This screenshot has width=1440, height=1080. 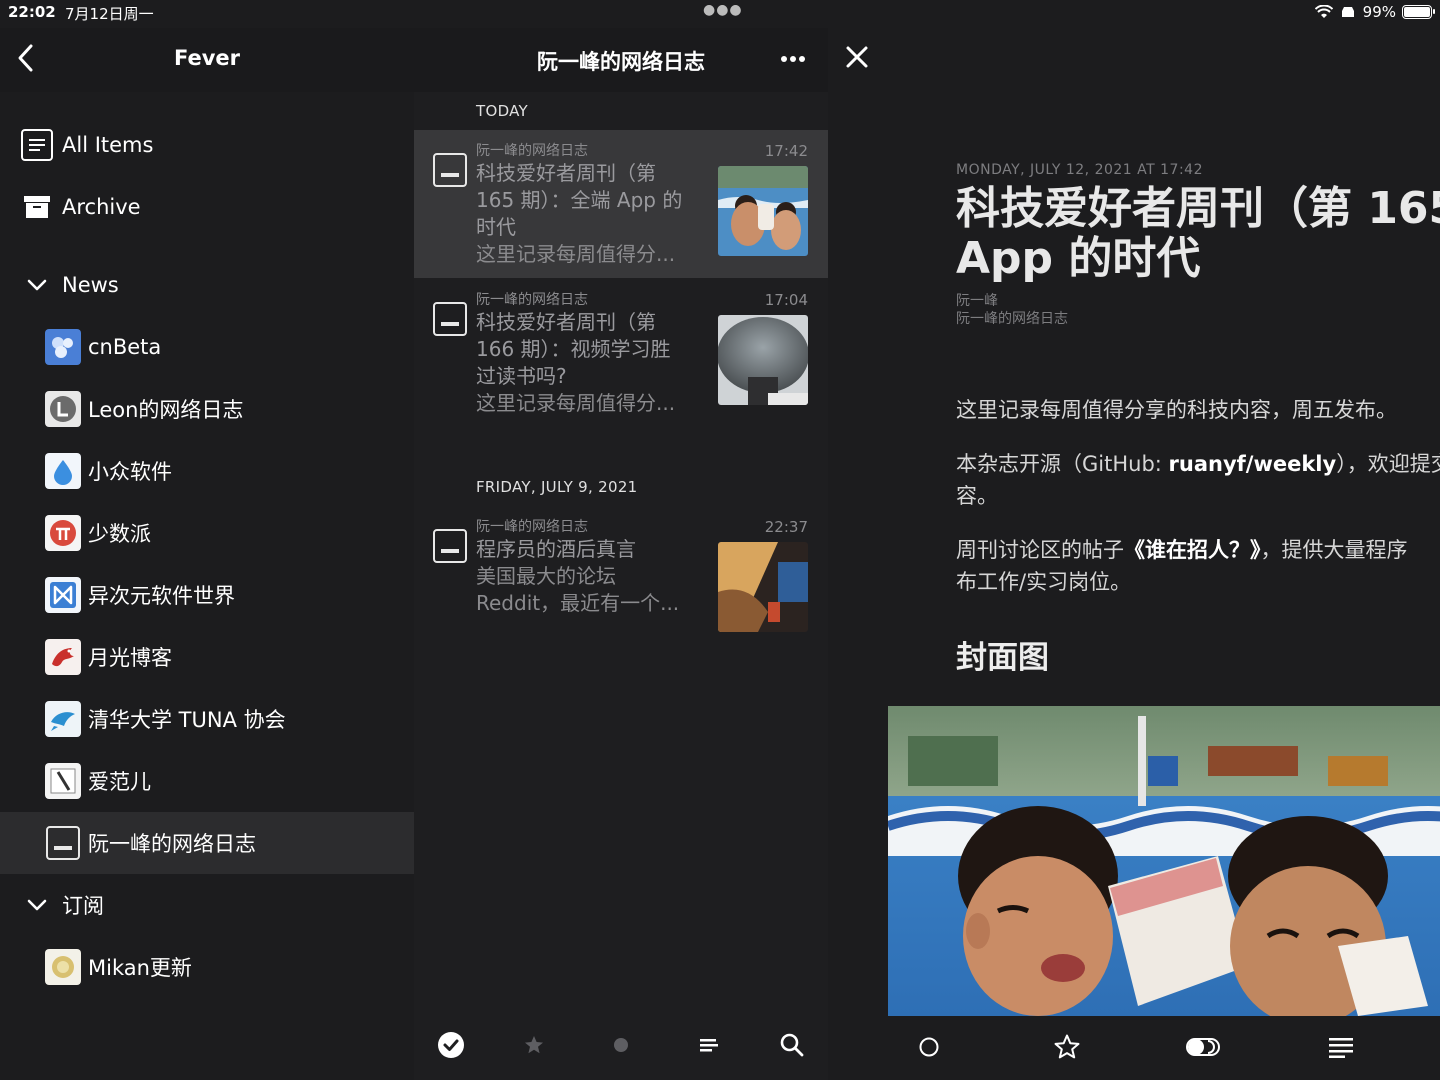 I want to click on dot-icon, so click(x=621, y=1045).